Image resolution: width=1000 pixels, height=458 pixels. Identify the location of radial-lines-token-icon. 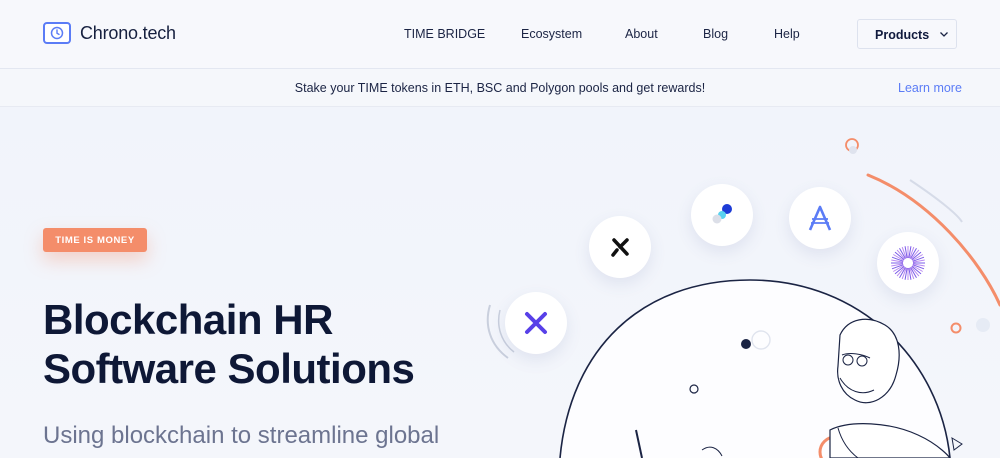
(908, 263).